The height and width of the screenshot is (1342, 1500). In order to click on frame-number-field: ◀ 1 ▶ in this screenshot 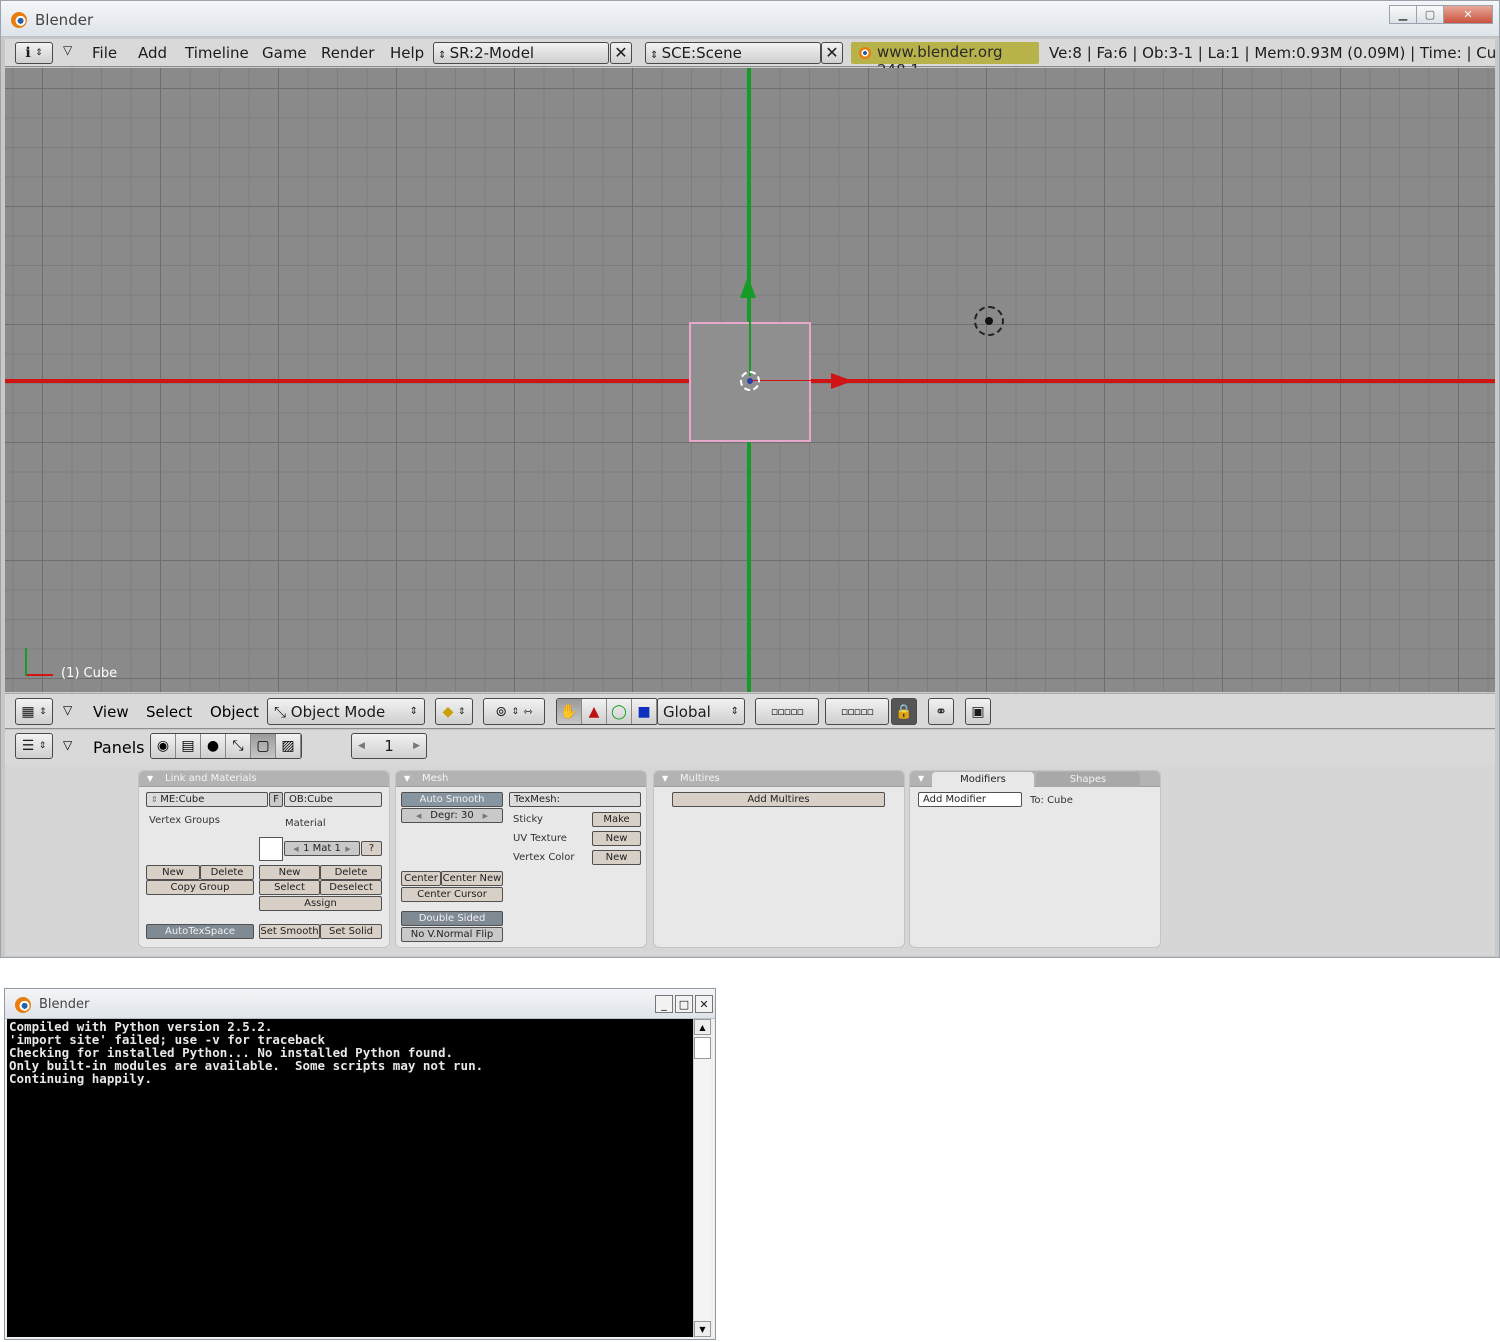, I will do `click(389, 746)`.